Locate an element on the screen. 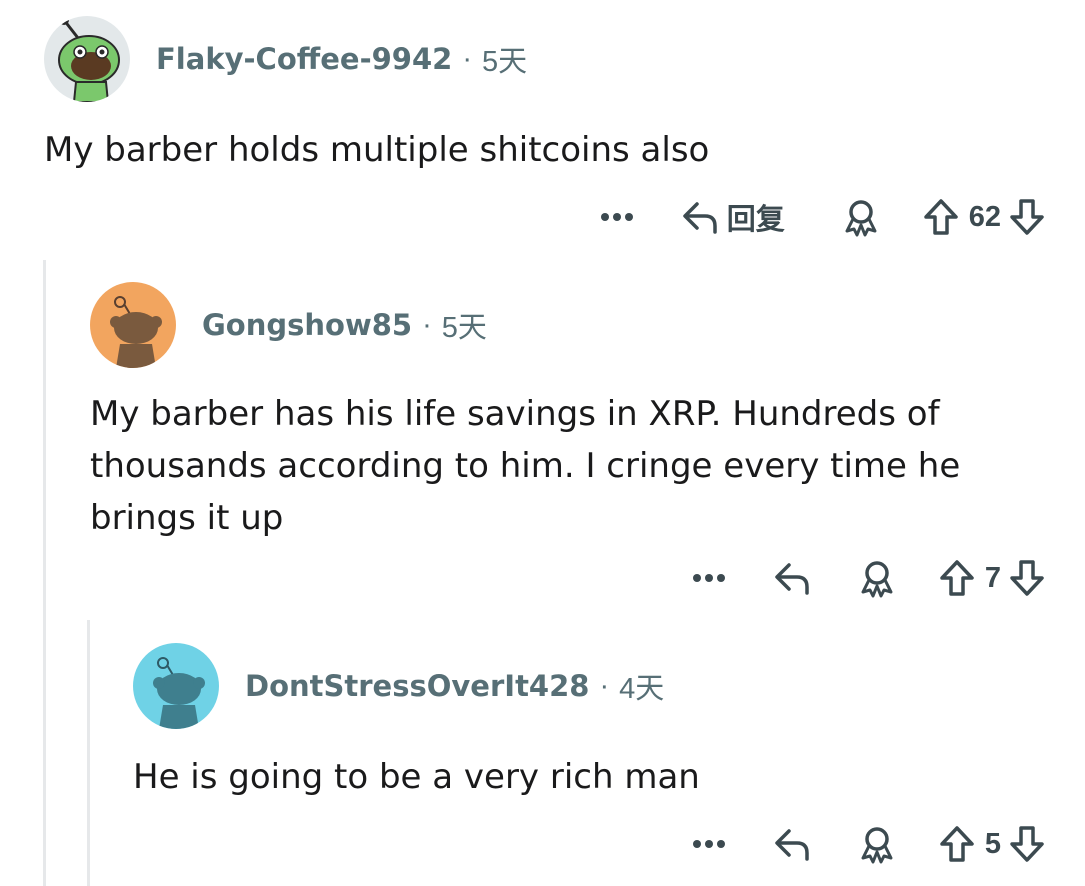  comment-body: He is going to be a very rich man is located at coordinates (416, 777).